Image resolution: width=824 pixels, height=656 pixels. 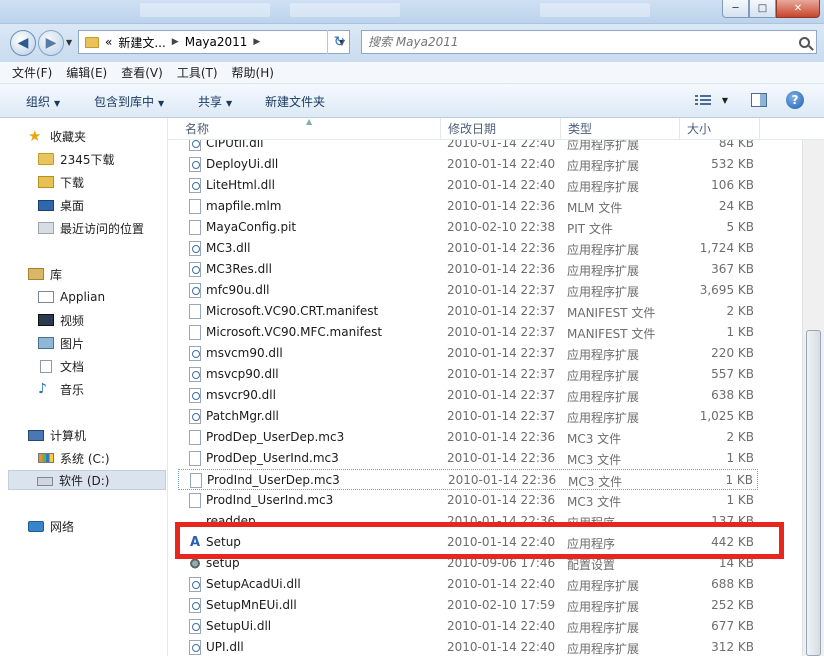 I want to click on file-row-deployui: DeployUi.dll 2010-01-14 22:40 应用程序扩展 532 KB, so click(x=468, y=164).